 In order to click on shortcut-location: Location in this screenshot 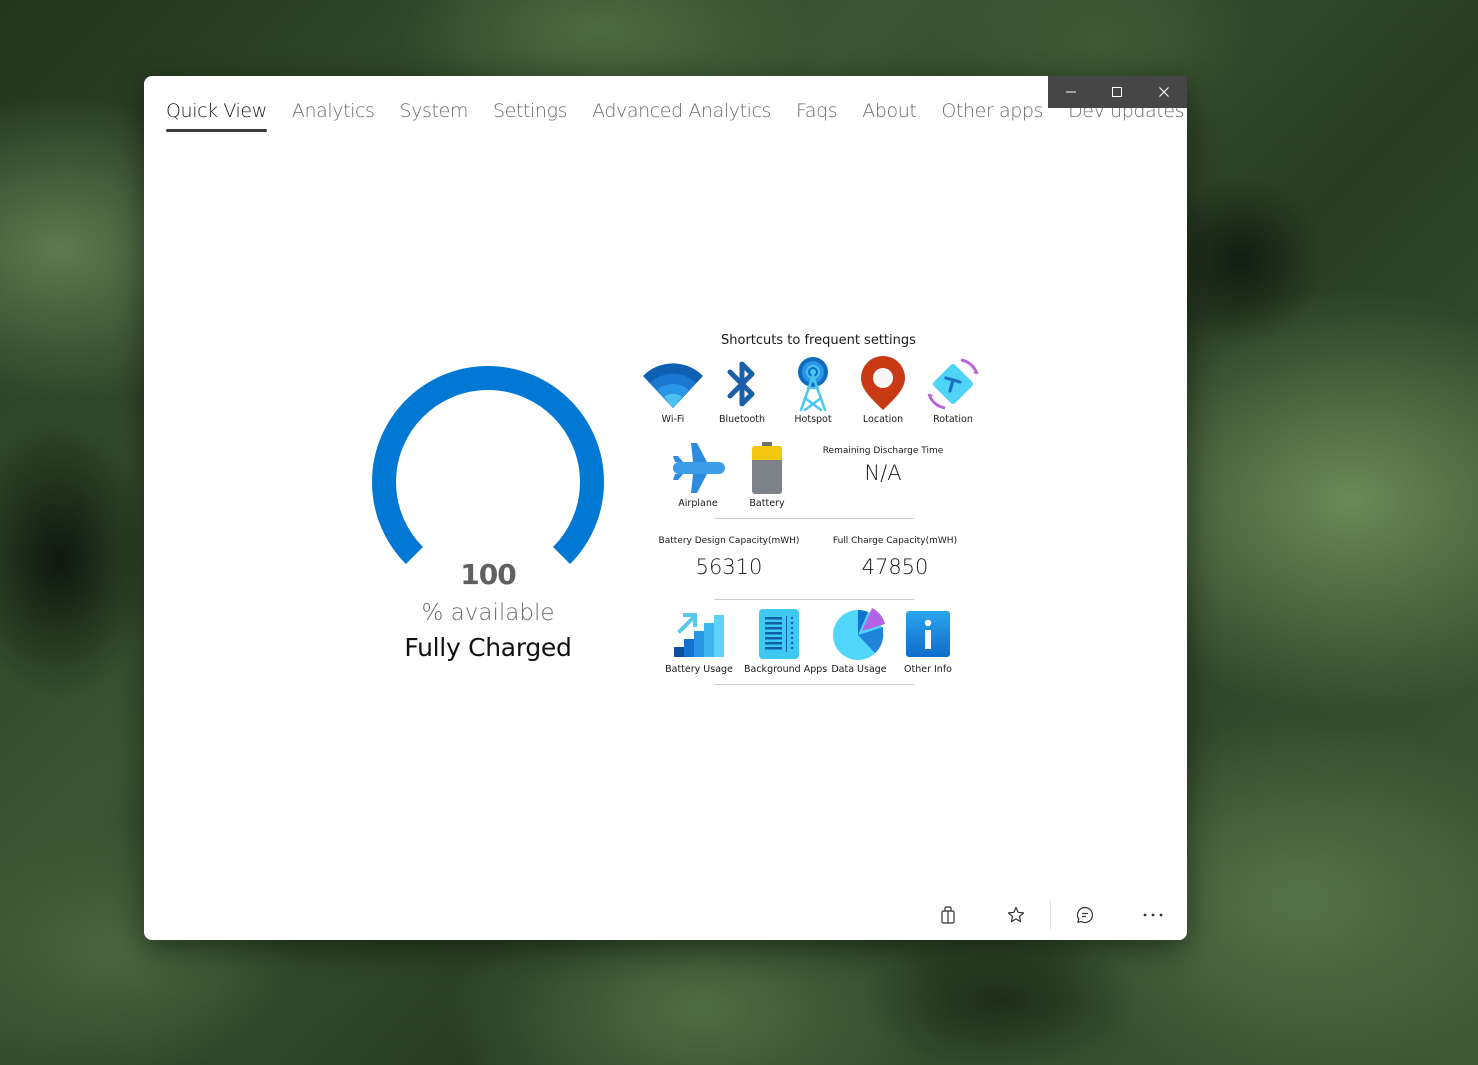, I will do `click(883, 390)`.